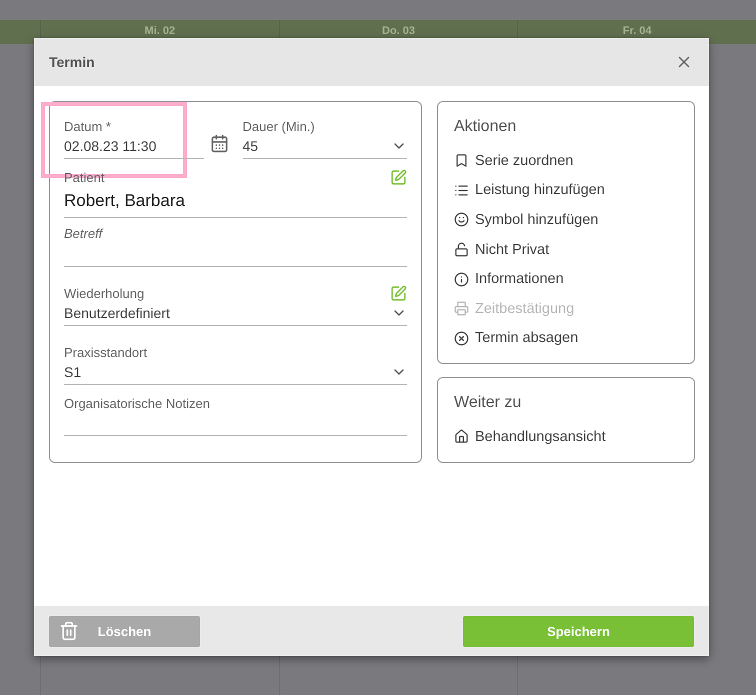  What do you see at coordinates (235, 414) in the screenshot?
I see `input-field: Organisatorische Notizen` at bounding box center [235, 414].